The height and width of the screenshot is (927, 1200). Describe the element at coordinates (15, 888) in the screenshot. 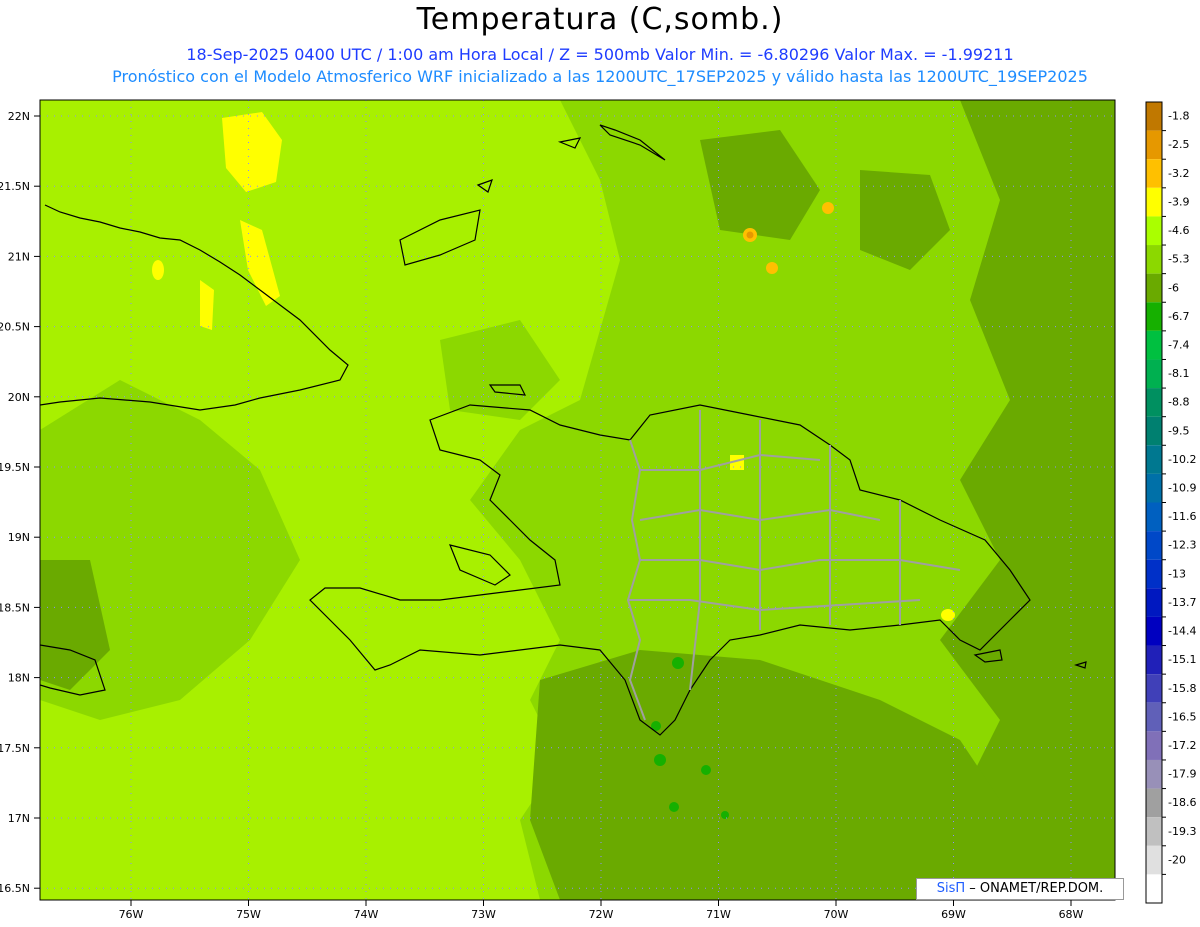

I see `lat-tick-label: 16.5N` at that location.